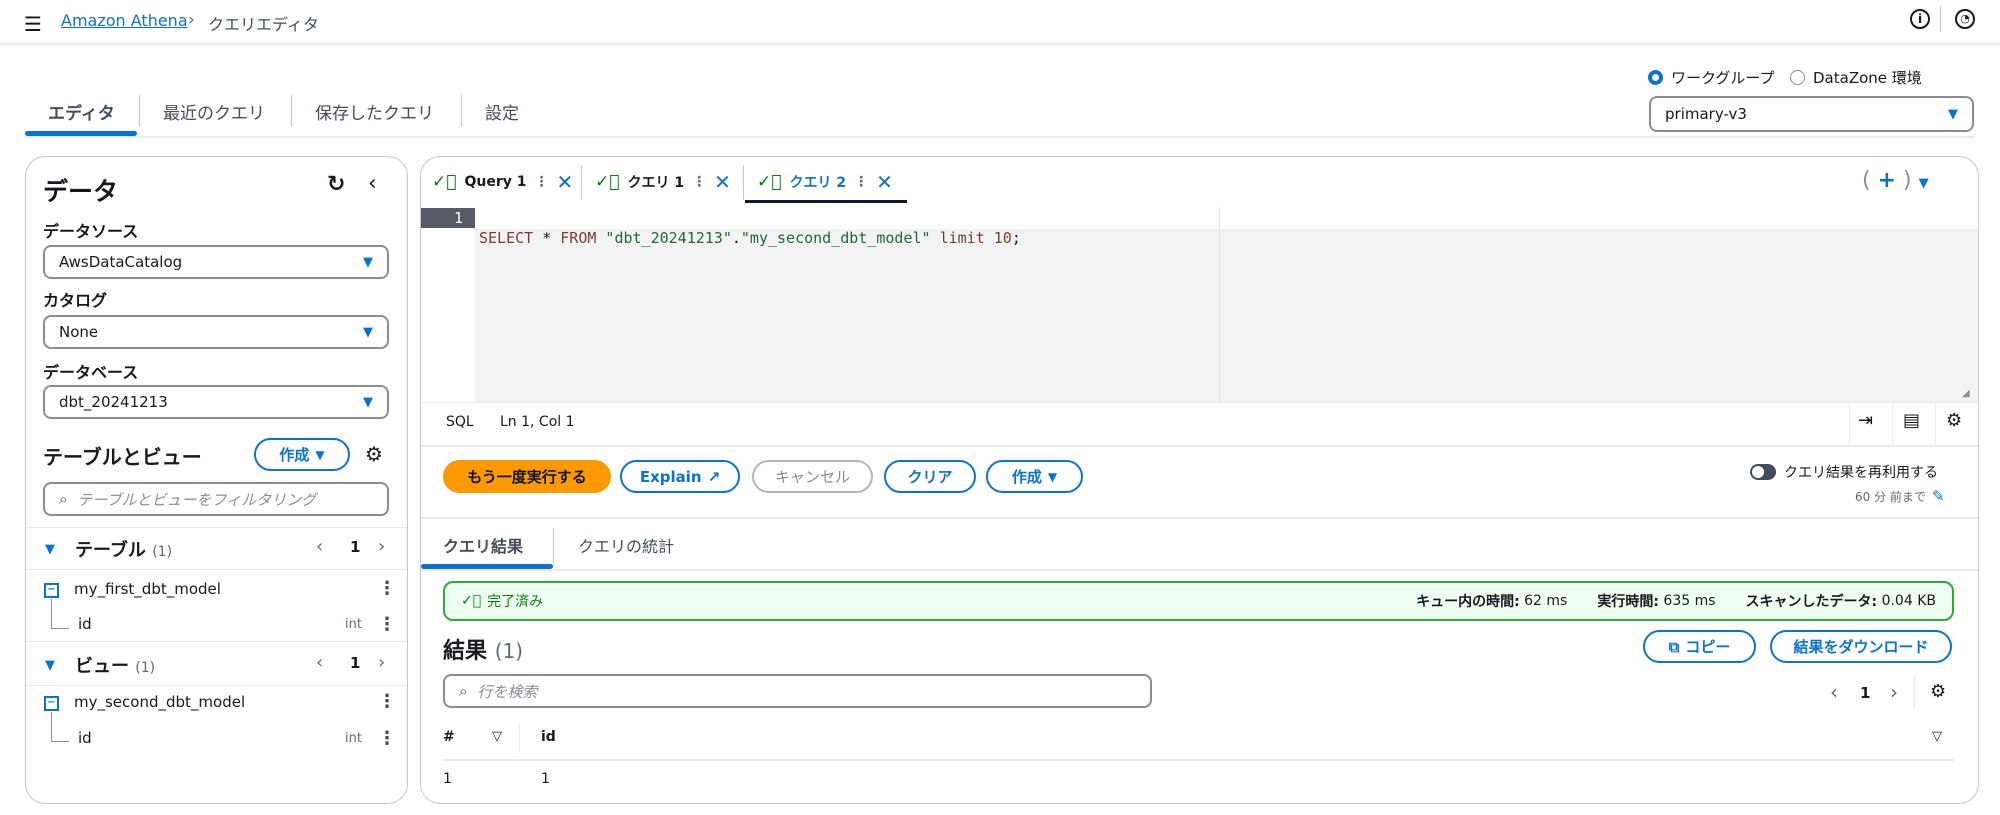 Image resolution: width=2000 pixels, height=815 pixels. Describe the element at coordinates (216, 262) in the screenshot. I see `datasource-select: AwsDataCatalog ▼` at that location.